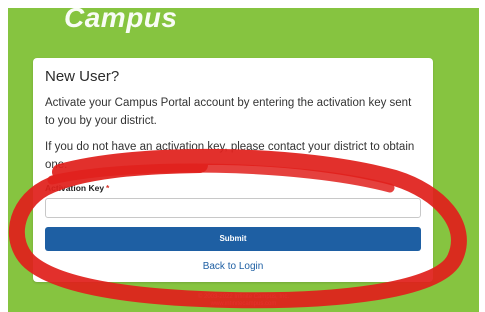 The height and width of the screenshot is (312, 485). Describe the element at coordinates (82, 76) in the screenshot. I see `card-title: New User?` at that location.